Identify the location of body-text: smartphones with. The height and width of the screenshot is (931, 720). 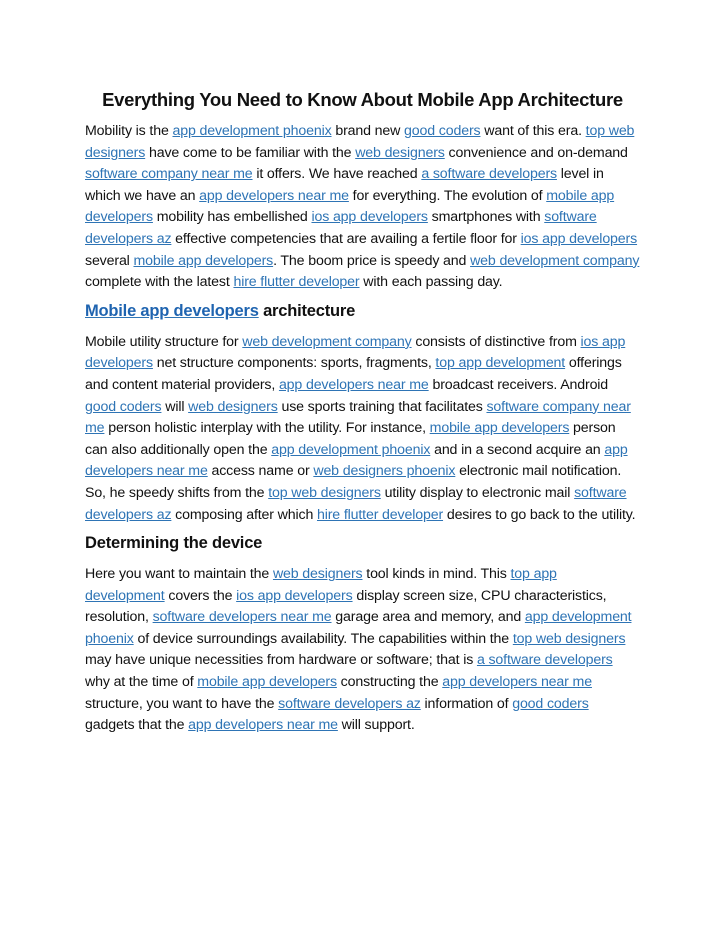
(486, 217).